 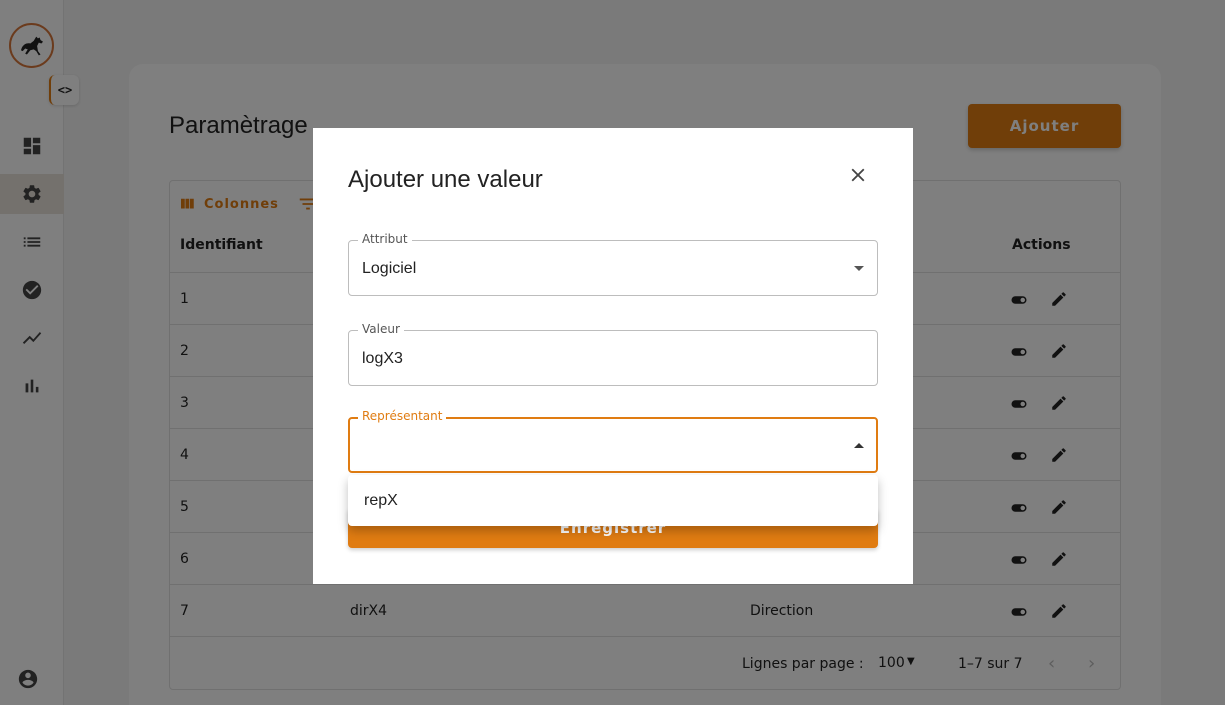 What do you see at coordinates (382, 358) in the screenshot?
I see `valeur-value: logX3` at bounding box center [382, 358].